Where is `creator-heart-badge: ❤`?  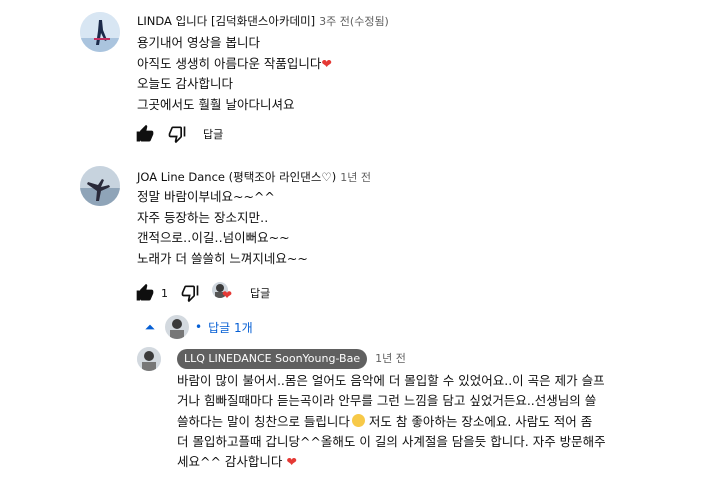
creator-heart-badge: ❤ is located at coordinates (223, 293).